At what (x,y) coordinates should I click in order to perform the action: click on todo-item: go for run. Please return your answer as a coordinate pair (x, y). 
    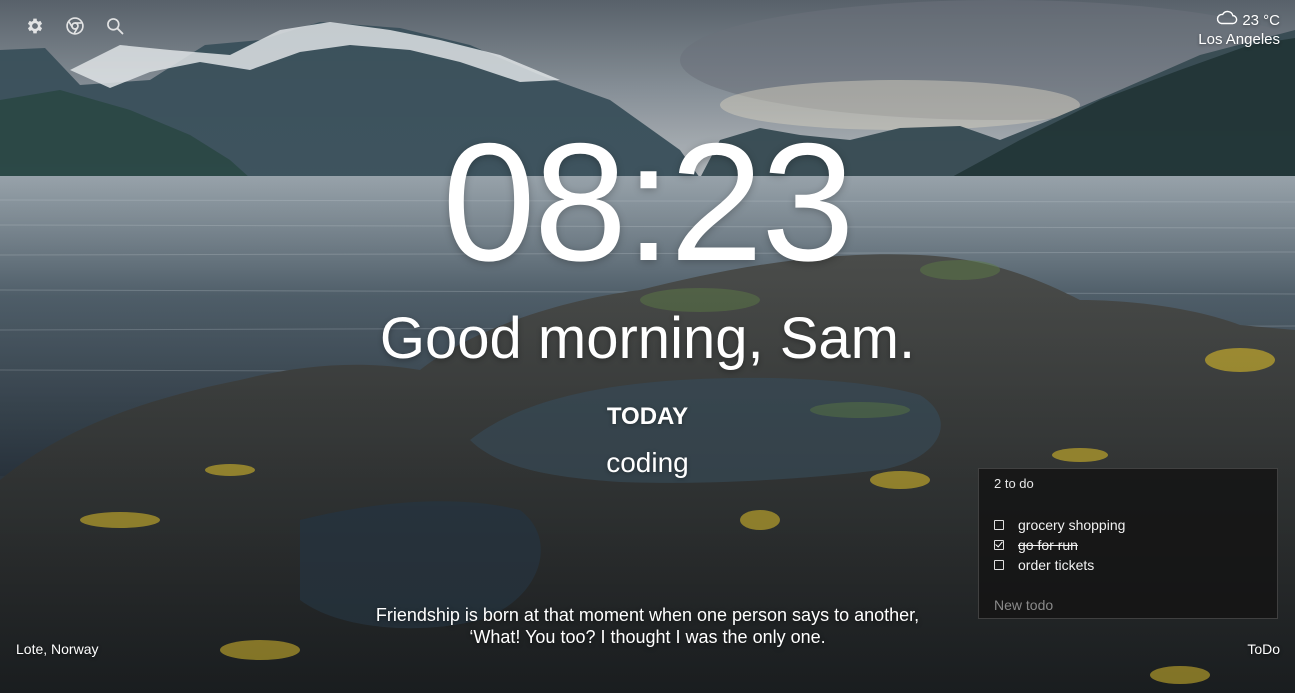
    Looking at the image, I should click on (1059, 545).